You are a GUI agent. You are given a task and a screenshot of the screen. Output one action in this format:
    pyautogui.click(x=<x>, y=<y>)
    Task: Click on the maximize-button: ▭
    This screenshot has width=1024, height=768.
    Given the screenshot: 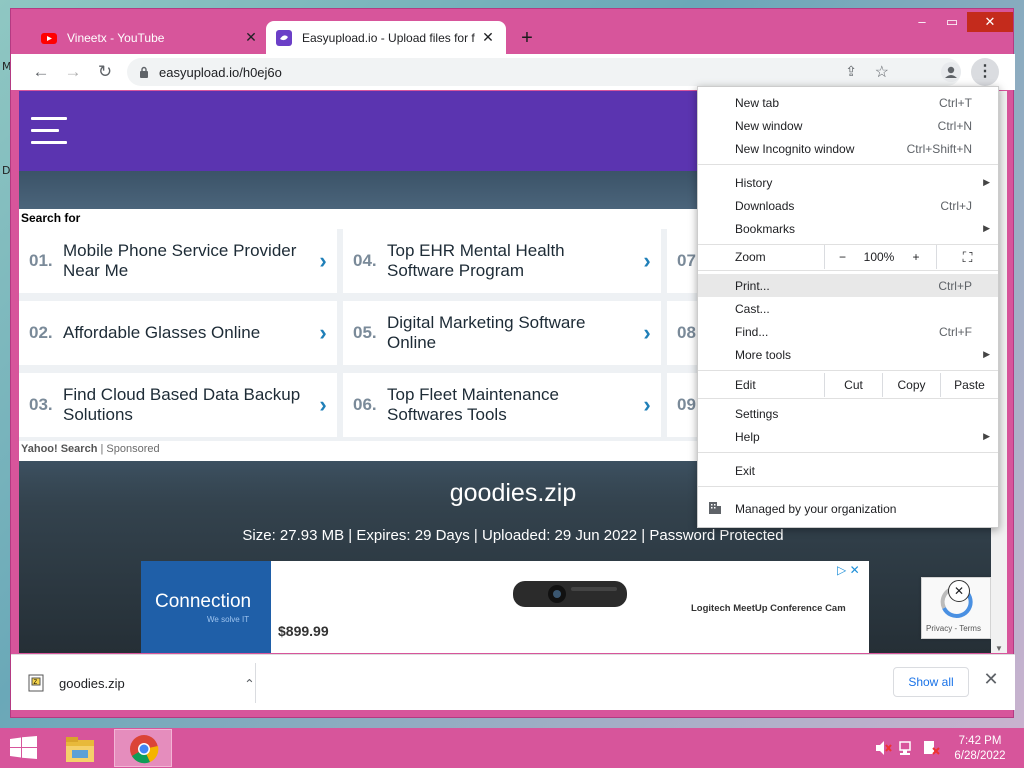 What is the action you would take?
    pyautogui.click(x=952, y=22)
    